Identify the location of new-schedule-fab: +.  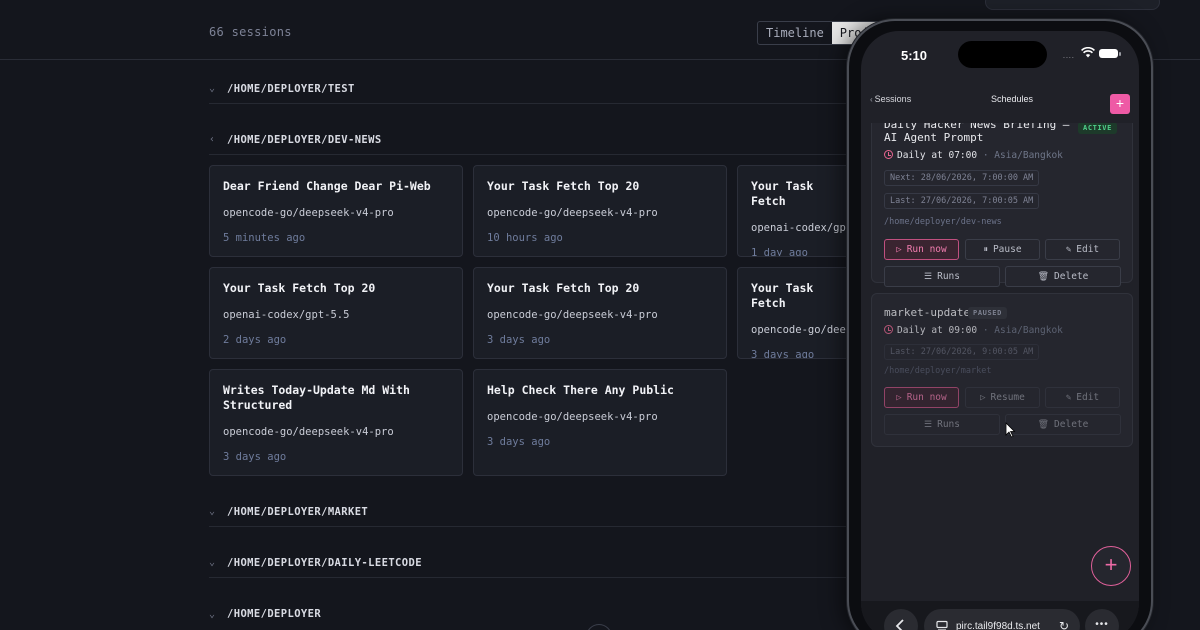
(1111, 566).